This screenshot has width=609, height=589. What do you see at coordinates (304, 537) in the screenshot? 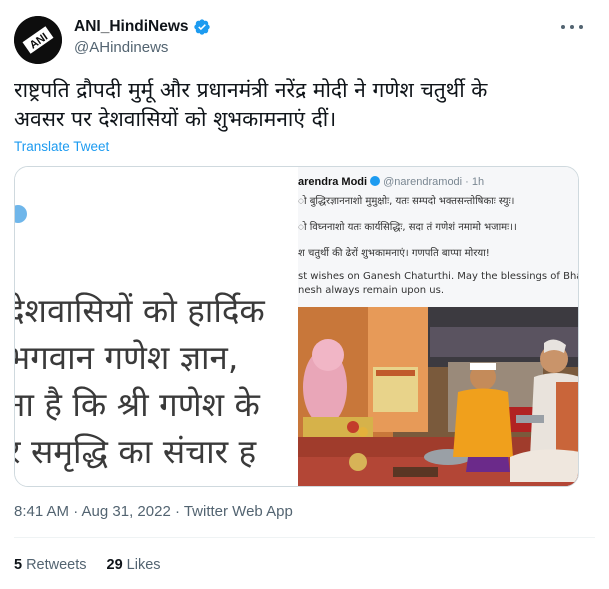
I see `divider` at bounding box center [304, 537].